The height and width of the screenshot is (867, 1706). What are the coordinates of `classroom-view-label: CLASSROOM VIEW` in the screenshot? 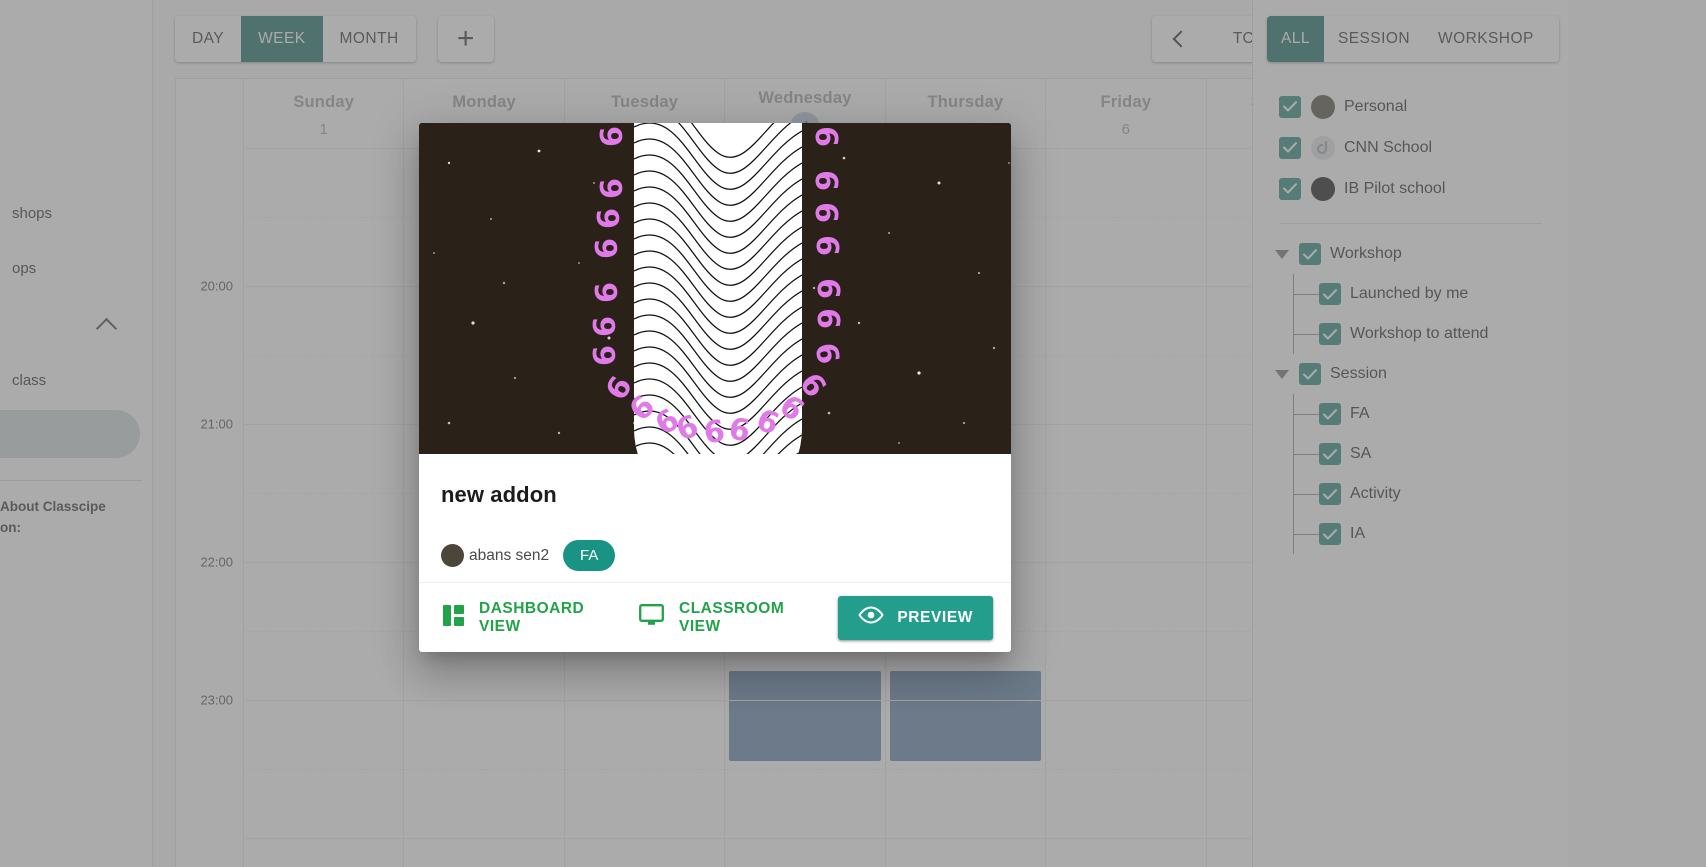 It's located at (732, 617).